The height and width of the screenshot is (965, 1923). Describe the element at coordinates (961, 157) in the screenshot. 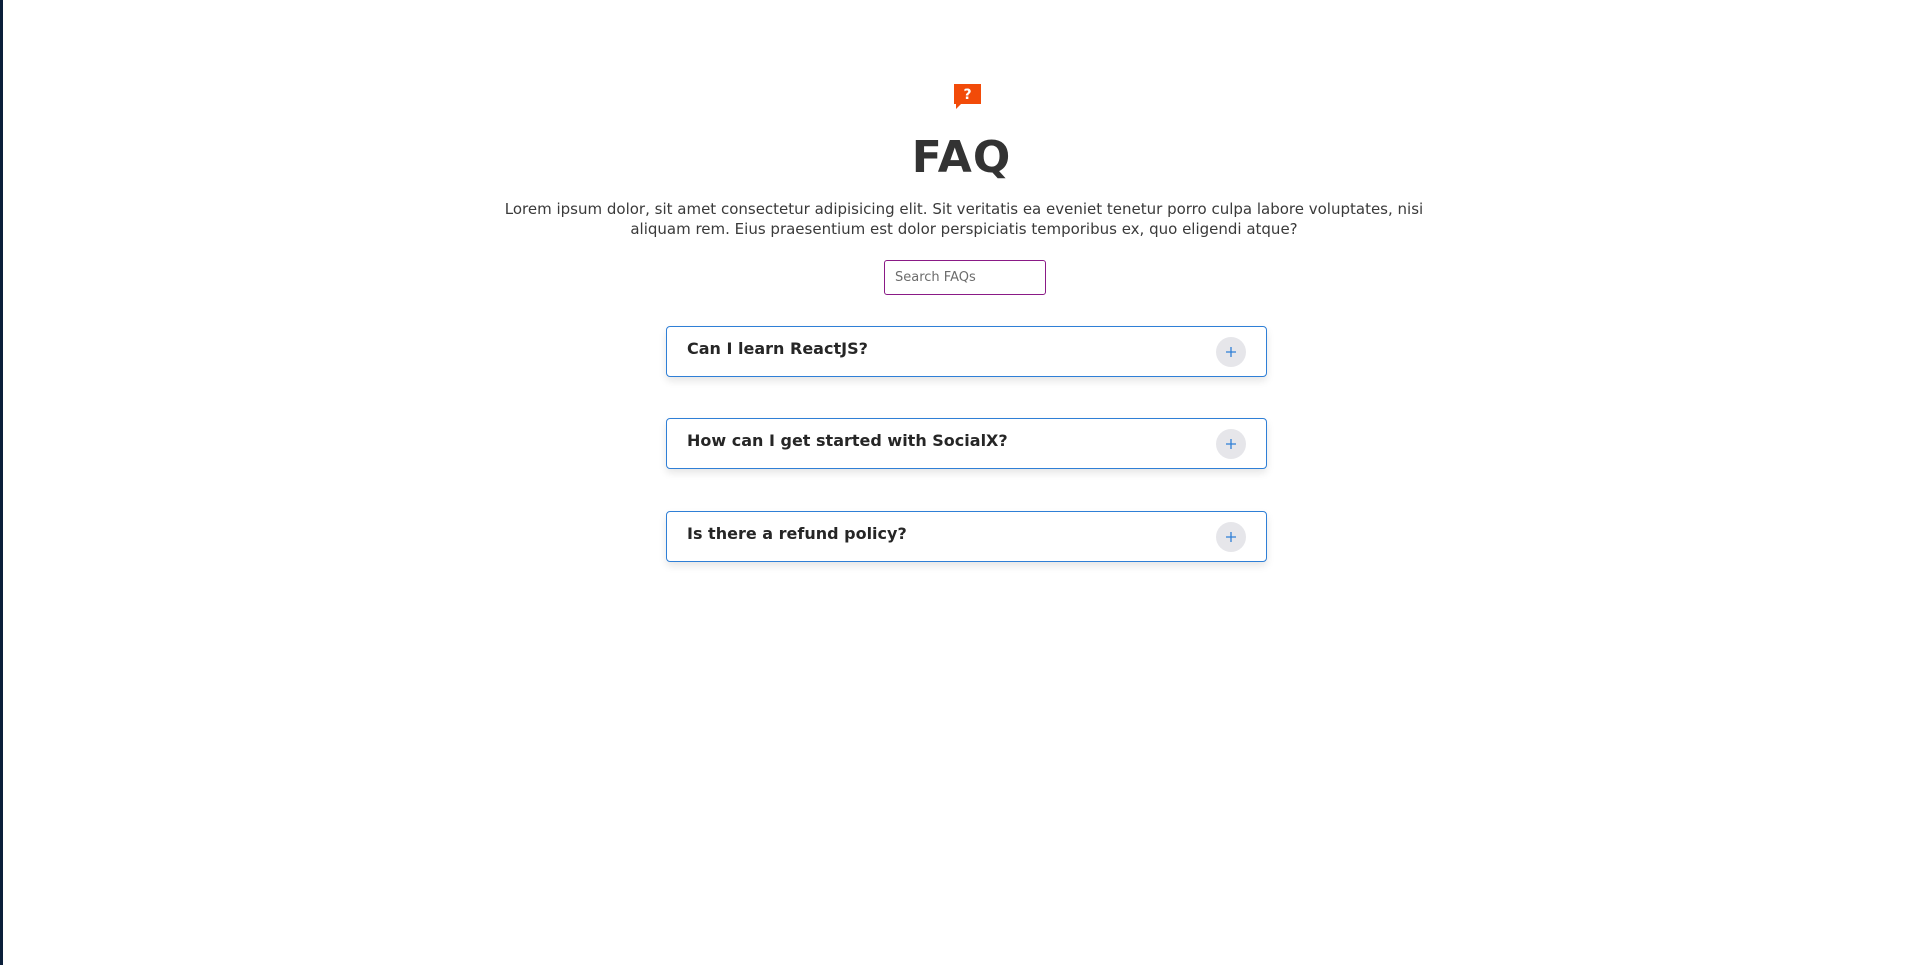

I see `page-title: FAQ` at that location.